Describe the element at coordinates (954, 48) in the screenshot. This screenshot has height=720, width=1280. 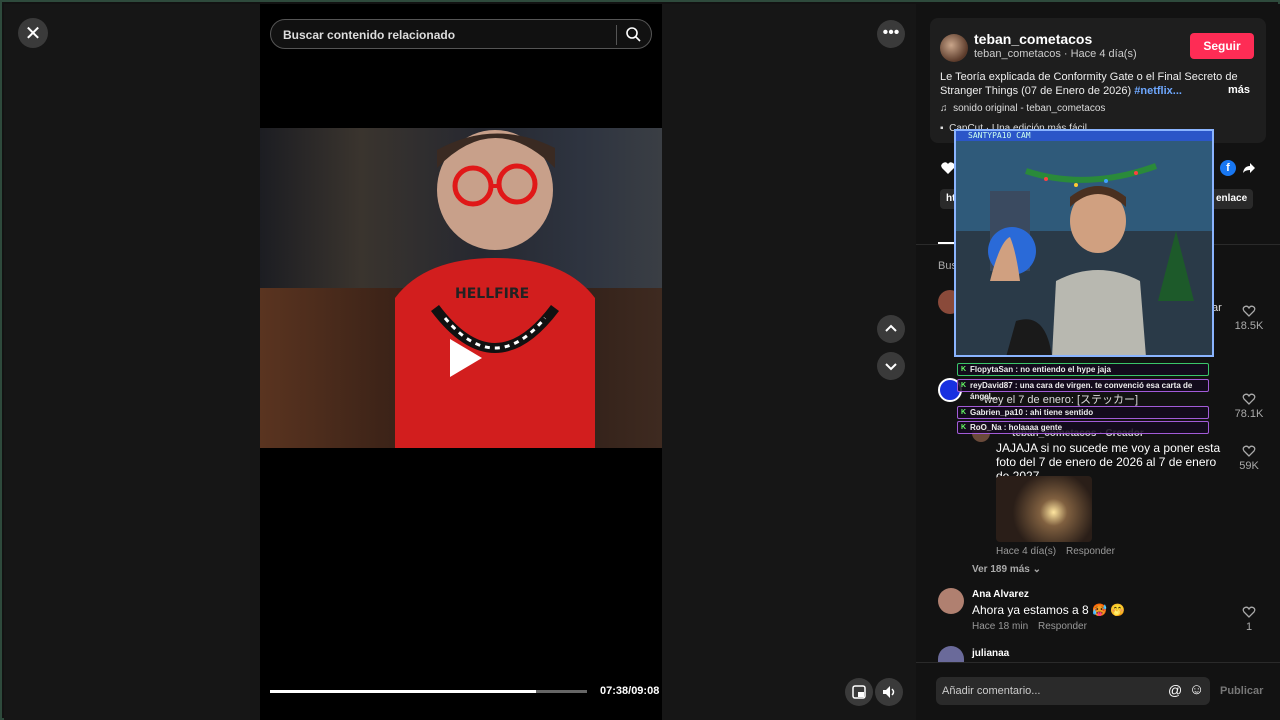
I see `author-avatar` at that location.